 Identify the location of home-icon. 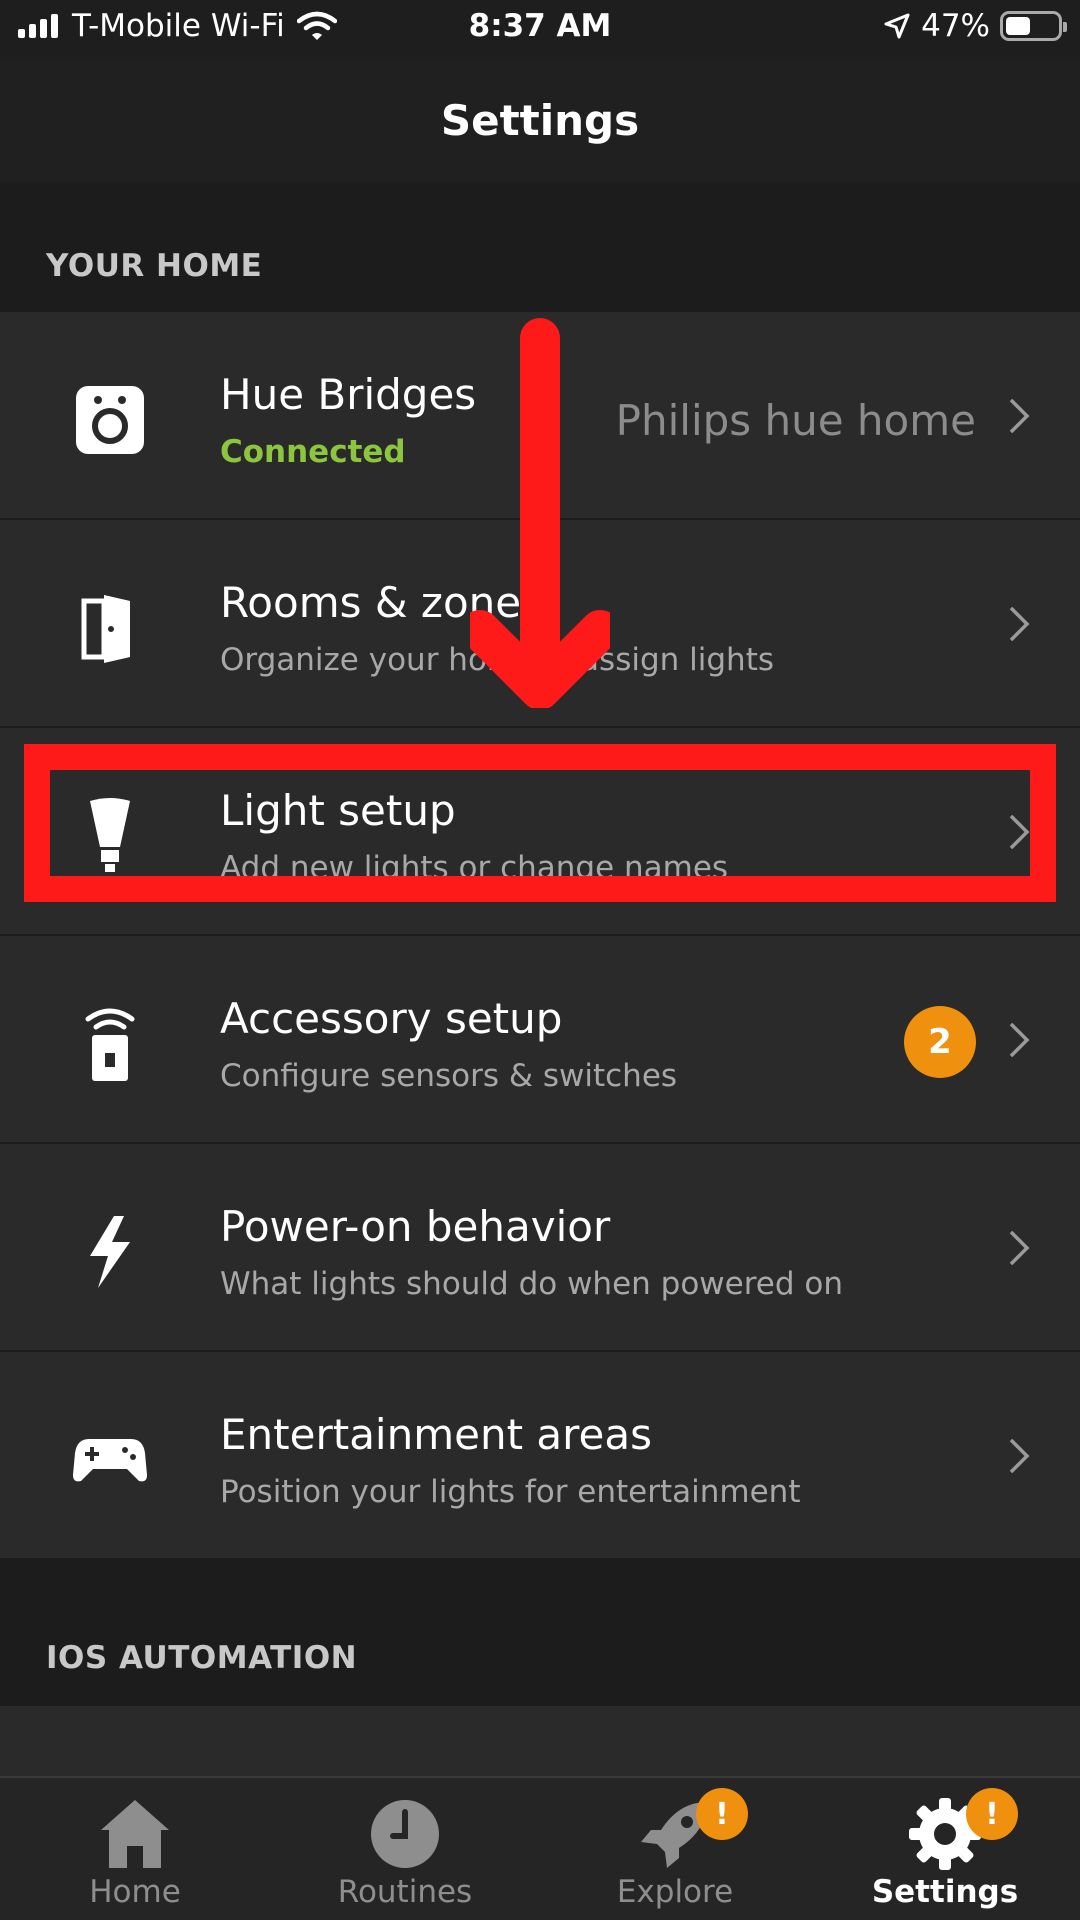
(135, 1834).